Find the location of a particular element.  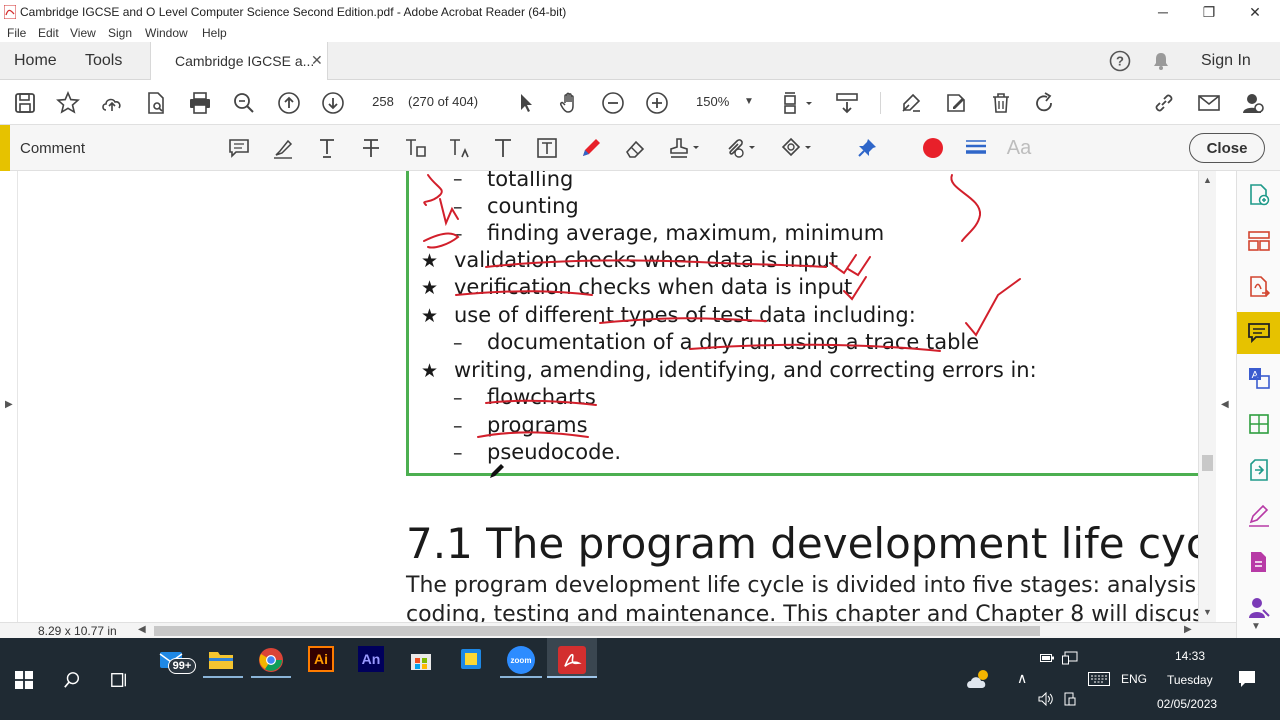

scroll-left-icon: ◀ is located at coordinates (142, 629).